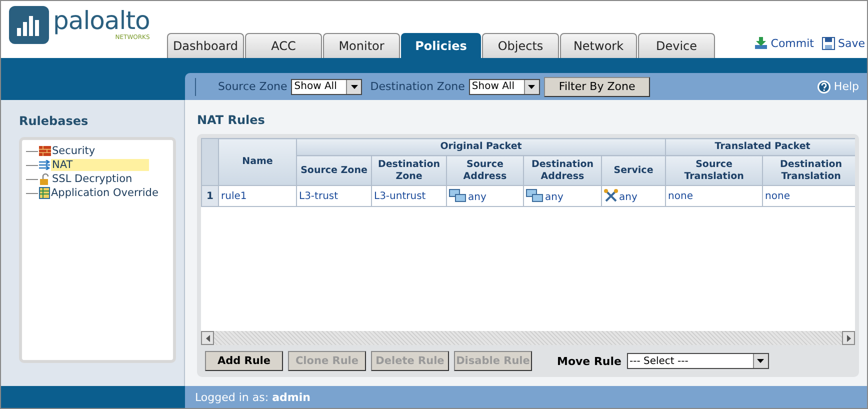 The width and height of the screenshot is (868, 409). What do you see at coordinates (611, 196) in the screenshot?
I see `tools-icon` at bounding box center [611, 196].